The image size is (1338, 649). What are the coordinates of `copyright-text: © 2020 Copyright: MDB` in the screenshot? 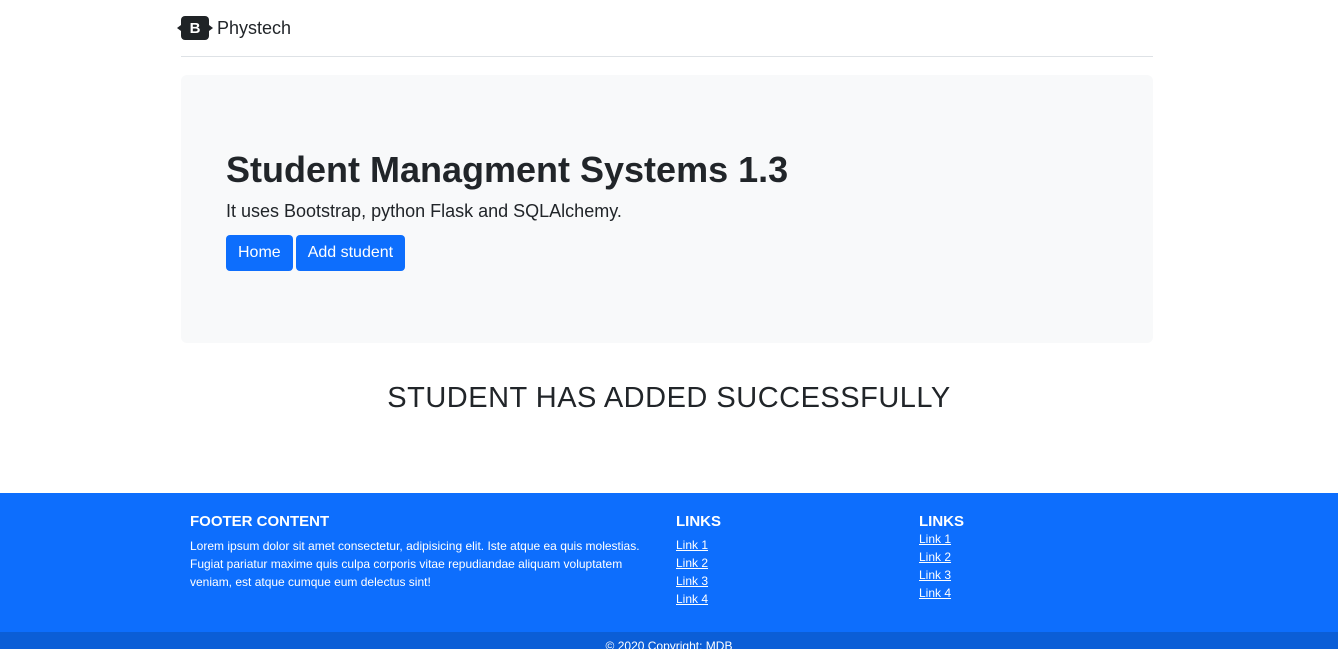 It's located at (669, 644).